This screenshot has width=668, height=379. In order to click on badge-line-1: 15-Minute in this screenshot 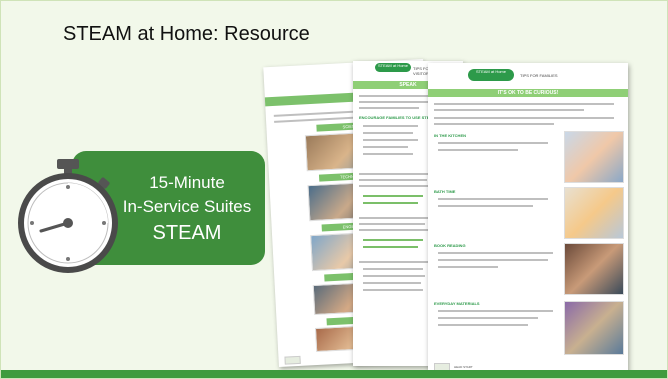, I will do `click(187, 182)`.